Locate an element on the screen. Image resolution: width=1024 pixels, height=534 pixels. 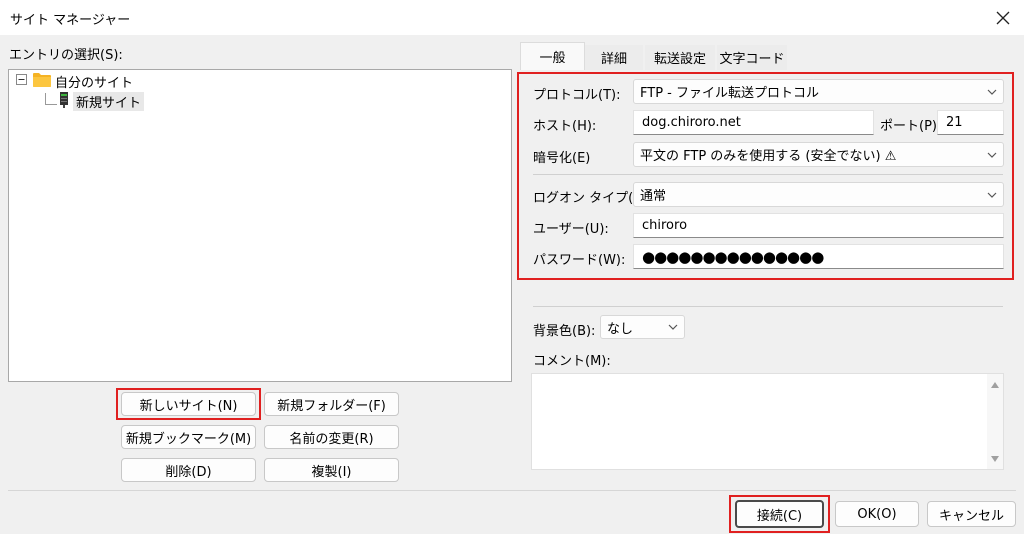
entries-label: エントリの選択(S): is located at coordinates (66, 55).